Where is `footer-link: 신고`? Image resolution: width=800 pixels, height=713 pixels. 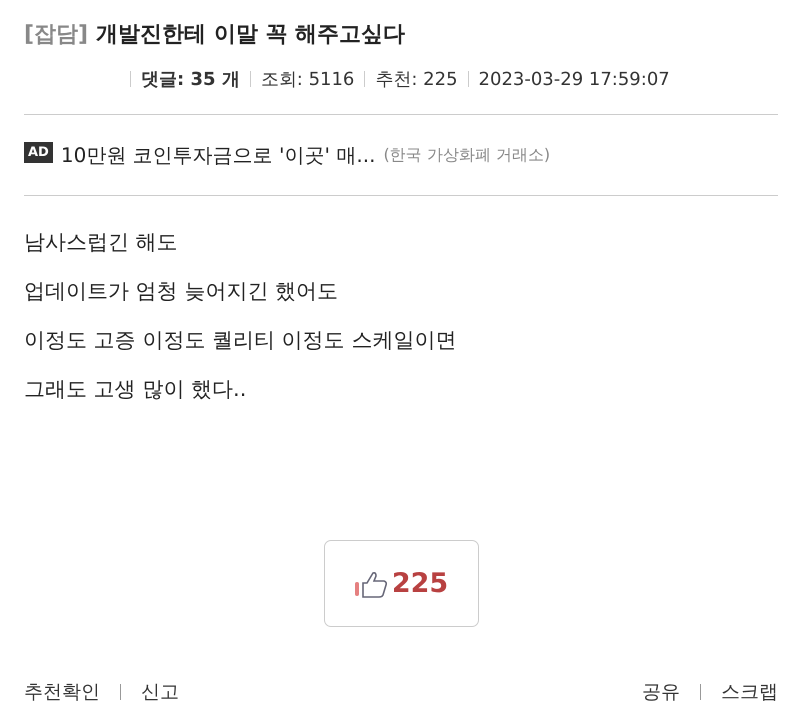 footer-link: 신고 is located at coordinates (160, 692).